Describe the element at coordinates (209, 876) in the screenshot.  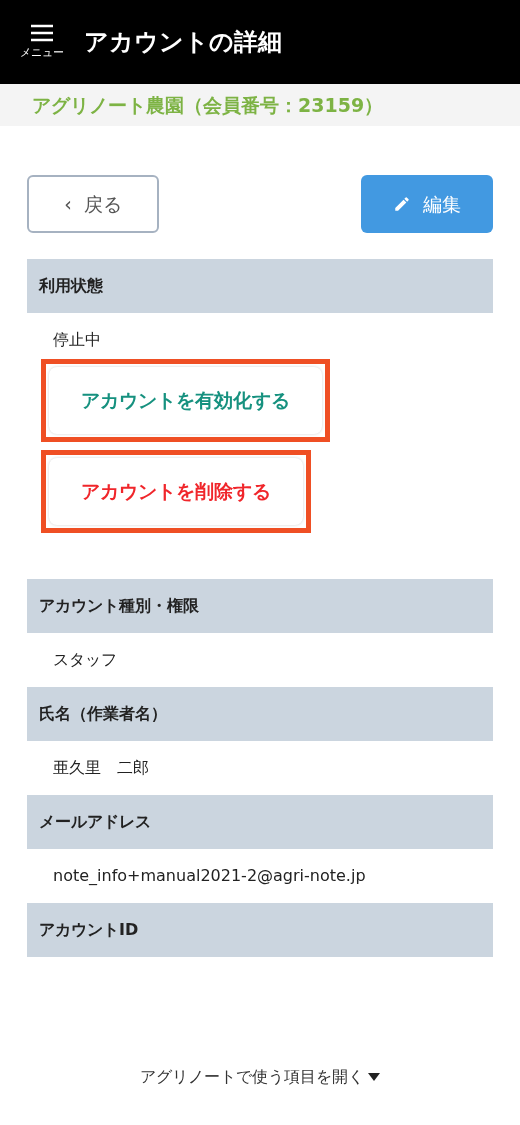
I see `field-value: note_info+manual2021-2@agri-note.jp` at that location.